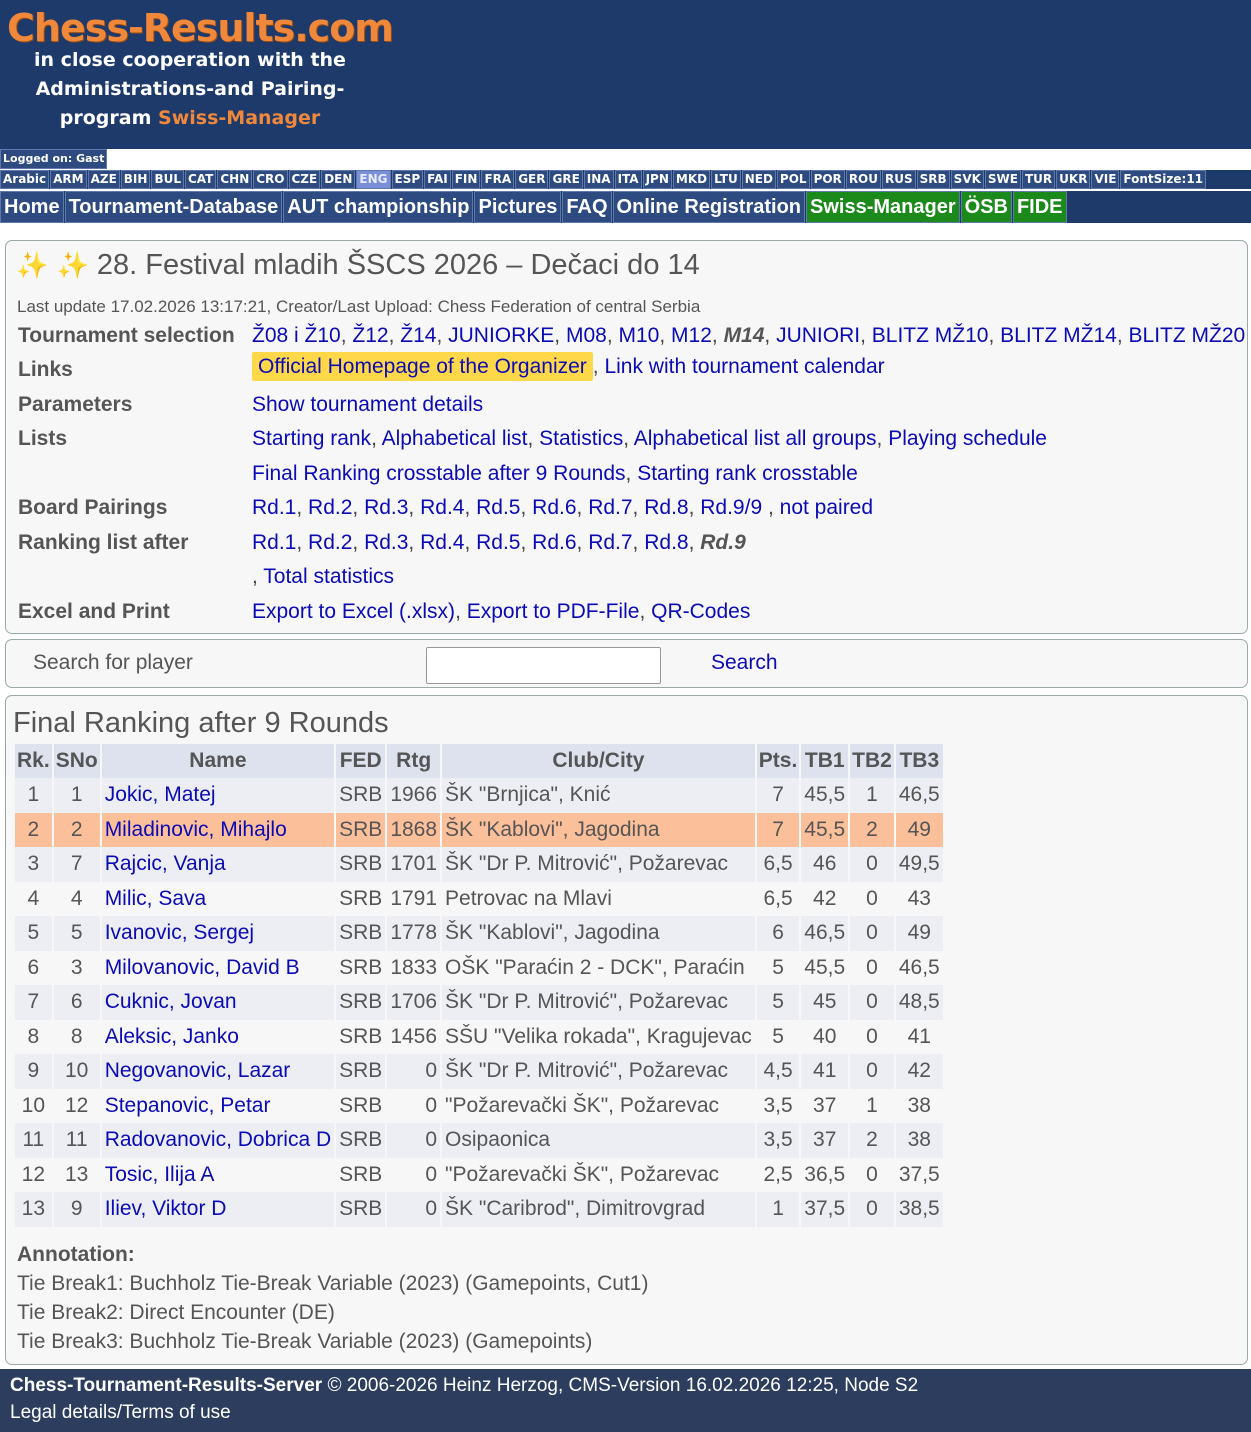 Image resolution: width=1251 pixels, height=1432 pixels. What do you see at coordinates (218, 1036) in the screenshot?
I see `cell-player-name: Aleksic, Janko` at bounding box center [218, 1036].